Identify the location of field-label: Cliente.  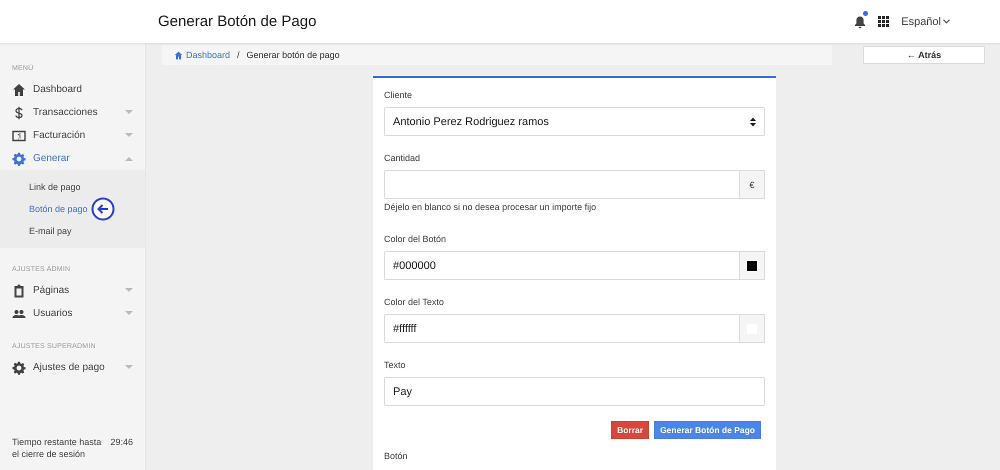
(399, 95).